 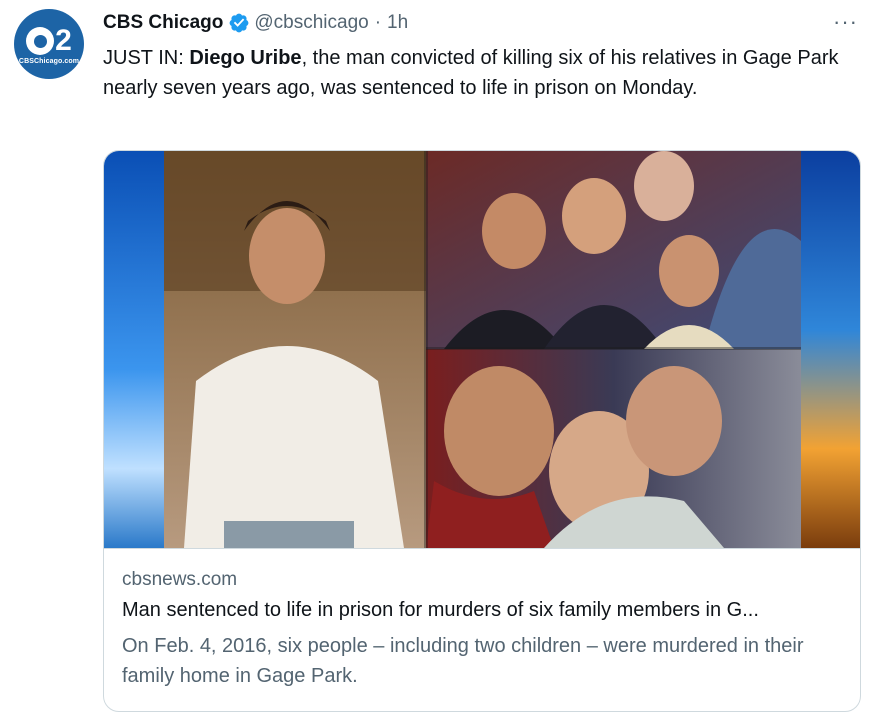 What do you see at coordinates (49, 61) in the screenshot?
I see `avatar-site-label: CBSChicago.com` at bounding box center [49, 61].